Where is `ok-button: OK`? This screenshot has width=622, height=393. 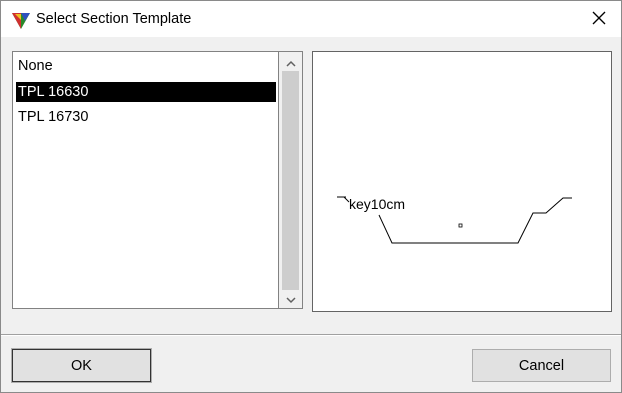
ok-button: OK is located at coordinates (81, 365).